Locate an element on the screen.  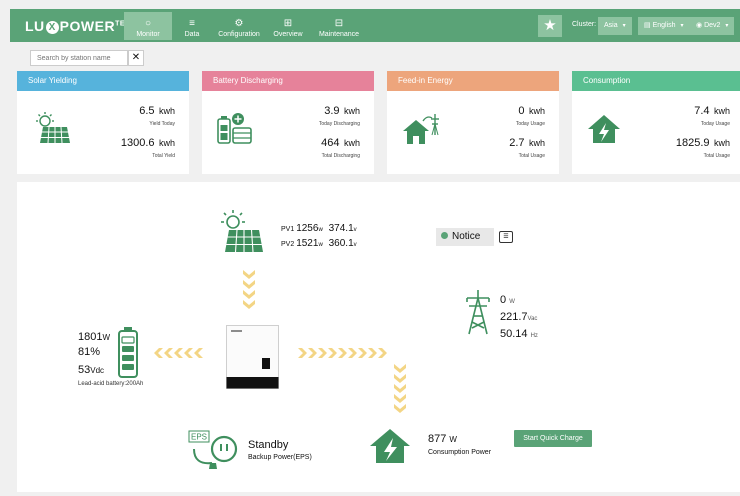
station-search-input is located at coordinates (79, 58).